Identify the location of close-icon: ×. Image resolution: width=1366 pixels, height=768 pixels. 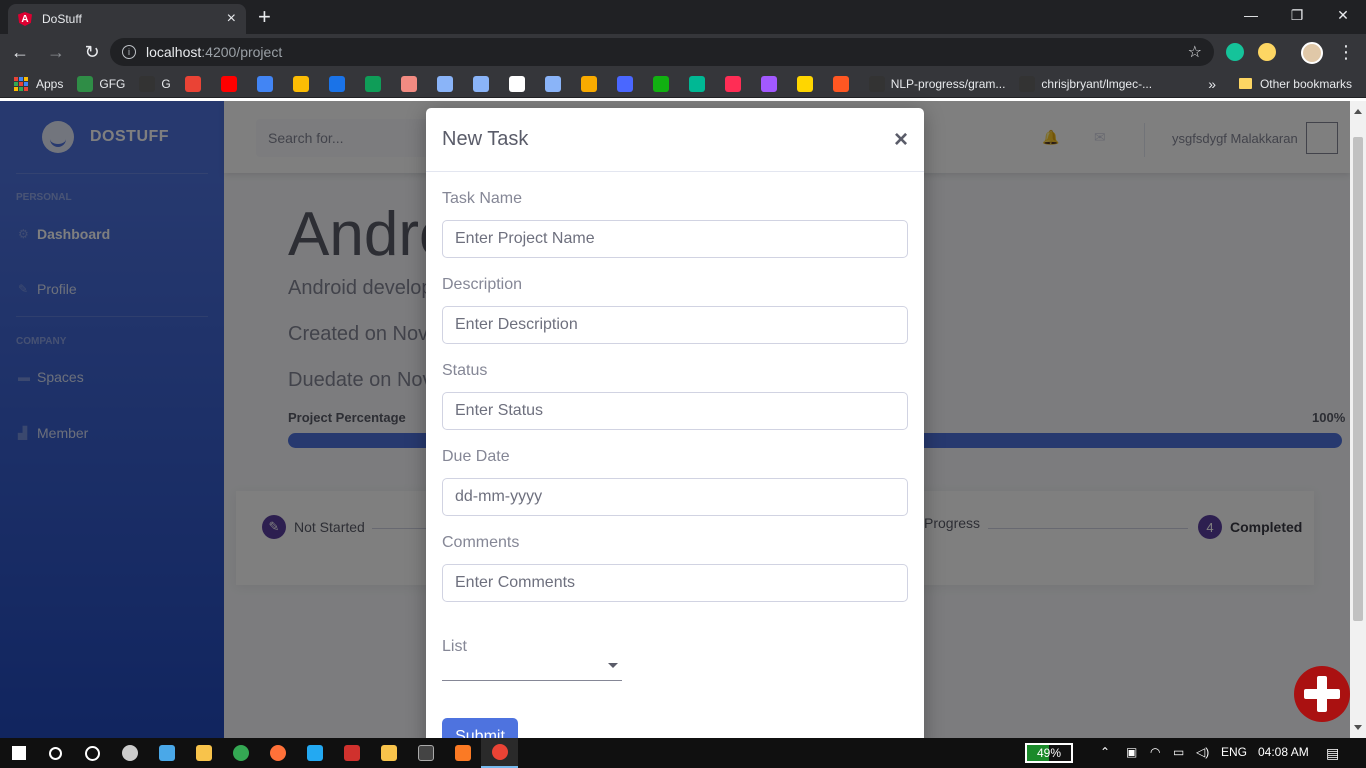
(901, 139).